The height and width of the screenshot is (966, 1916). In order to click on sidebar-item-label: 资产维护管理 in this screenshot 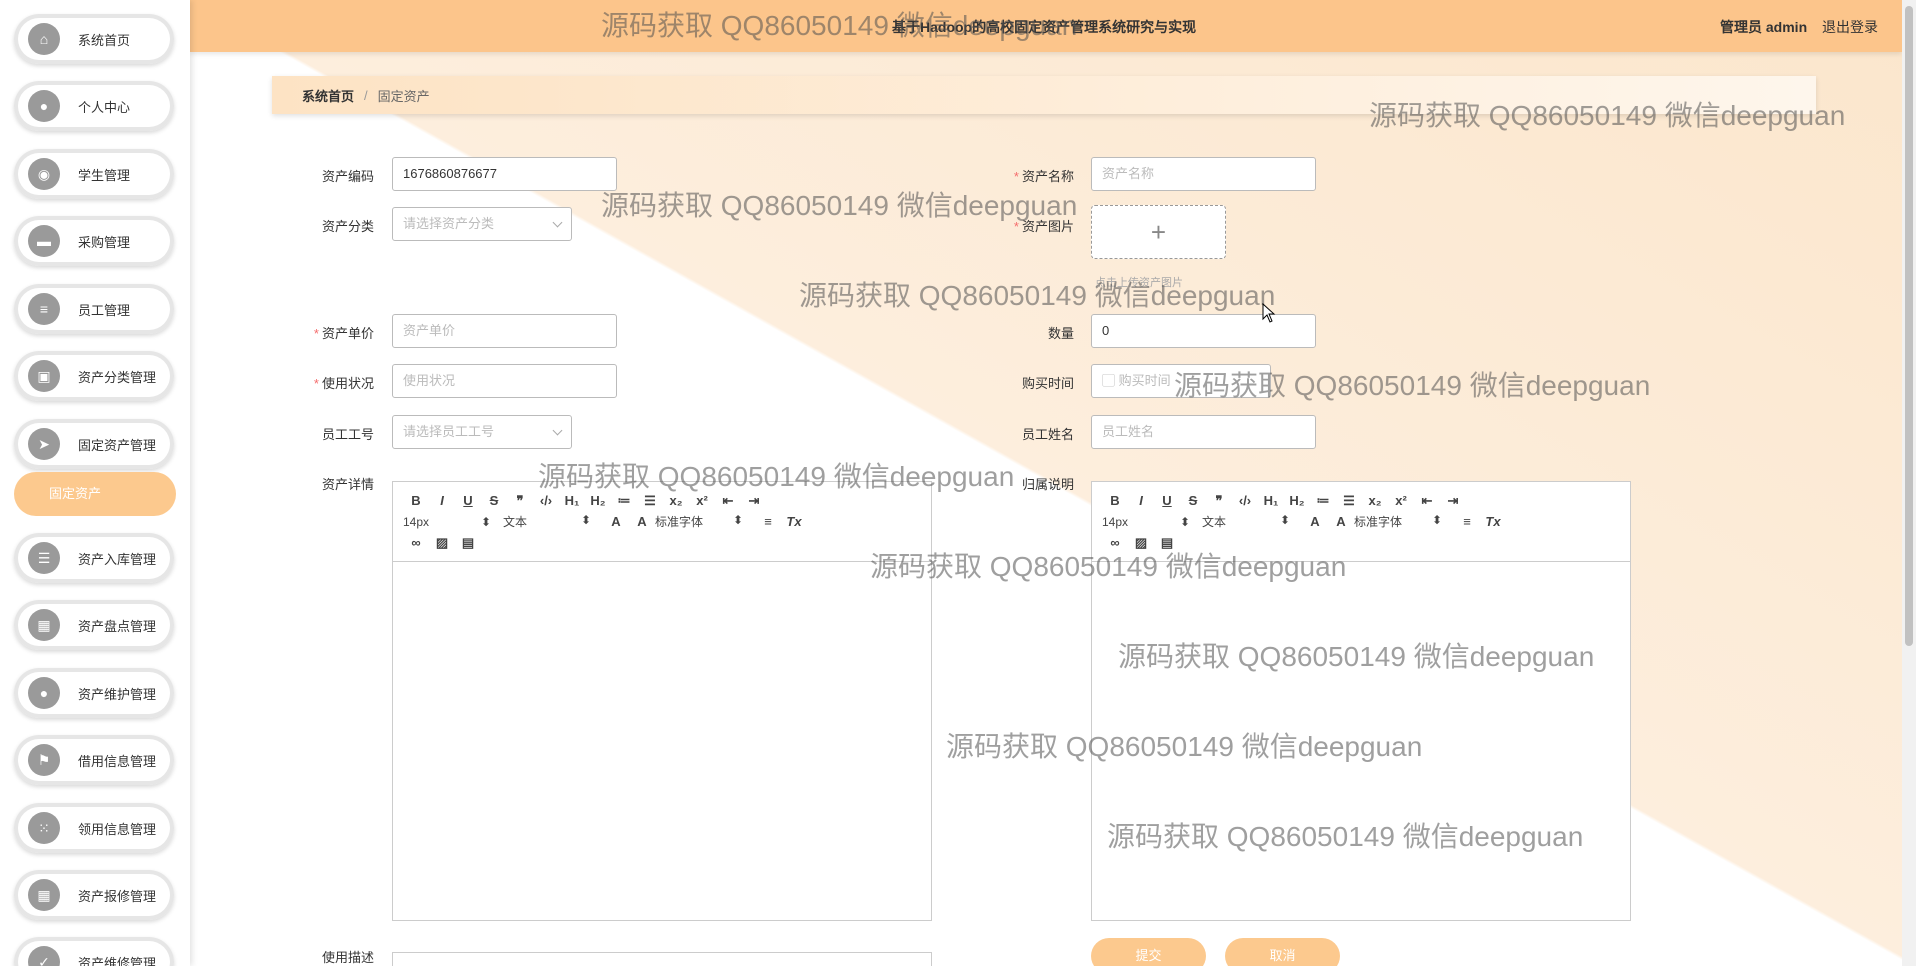, I will do `click(117, 694)`.